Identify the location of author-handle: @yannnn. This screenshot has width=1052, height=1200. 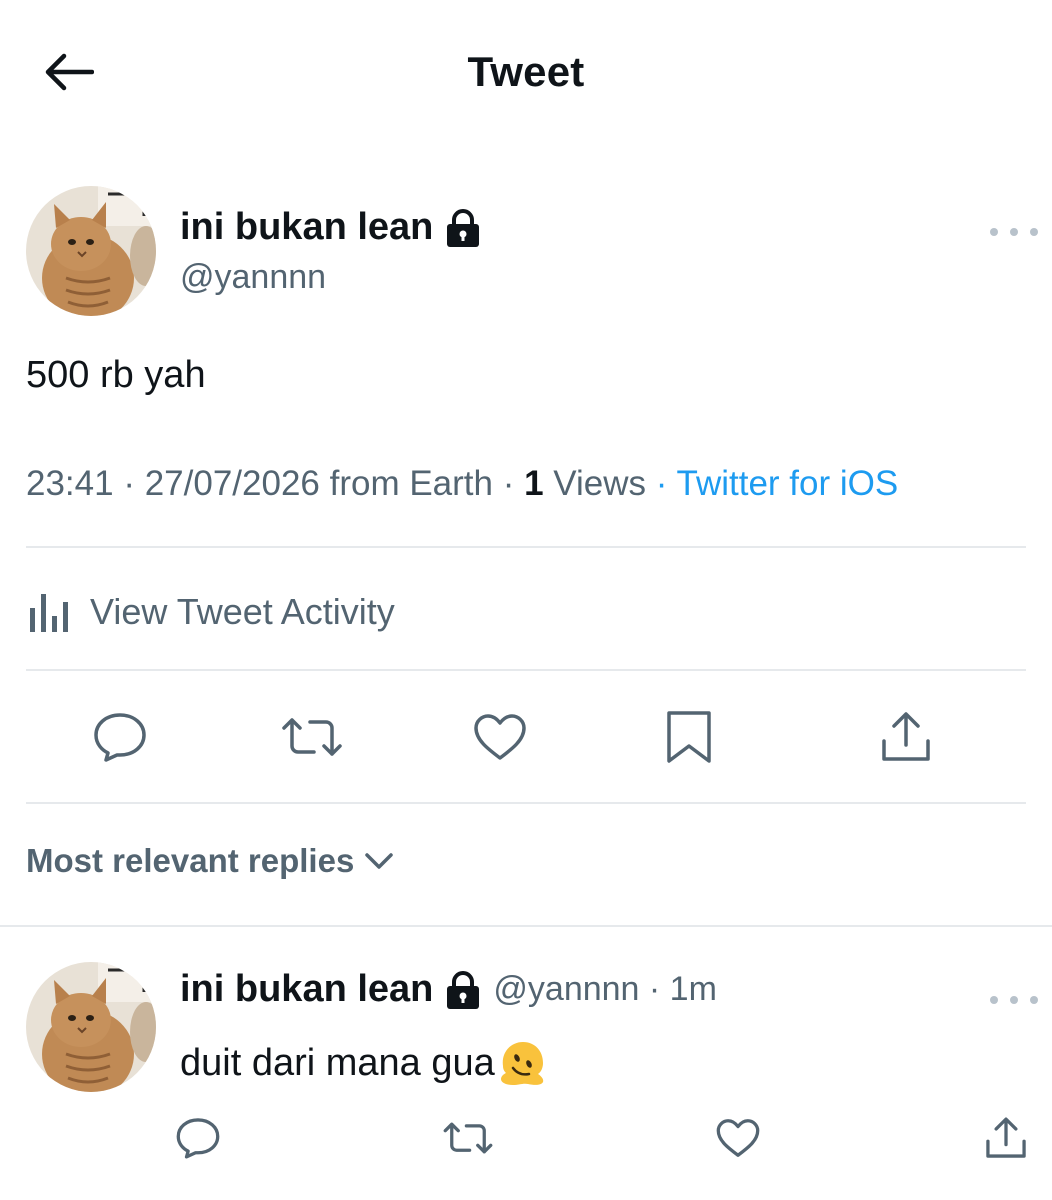
(253, 277).